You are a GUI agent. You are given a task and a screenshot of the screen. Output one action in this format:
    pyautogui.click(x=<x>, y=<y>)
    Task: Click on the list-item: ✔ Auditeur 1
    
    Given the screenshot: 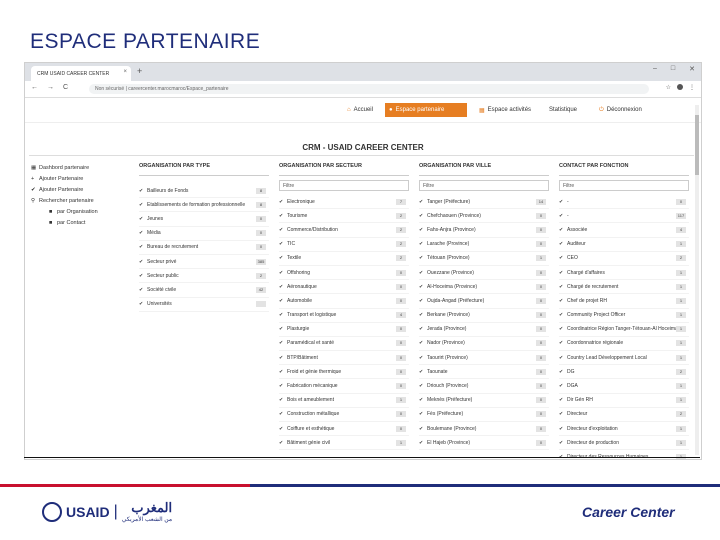 What is the action you would take?
    pyautogui.click(x=624, y=245)
    